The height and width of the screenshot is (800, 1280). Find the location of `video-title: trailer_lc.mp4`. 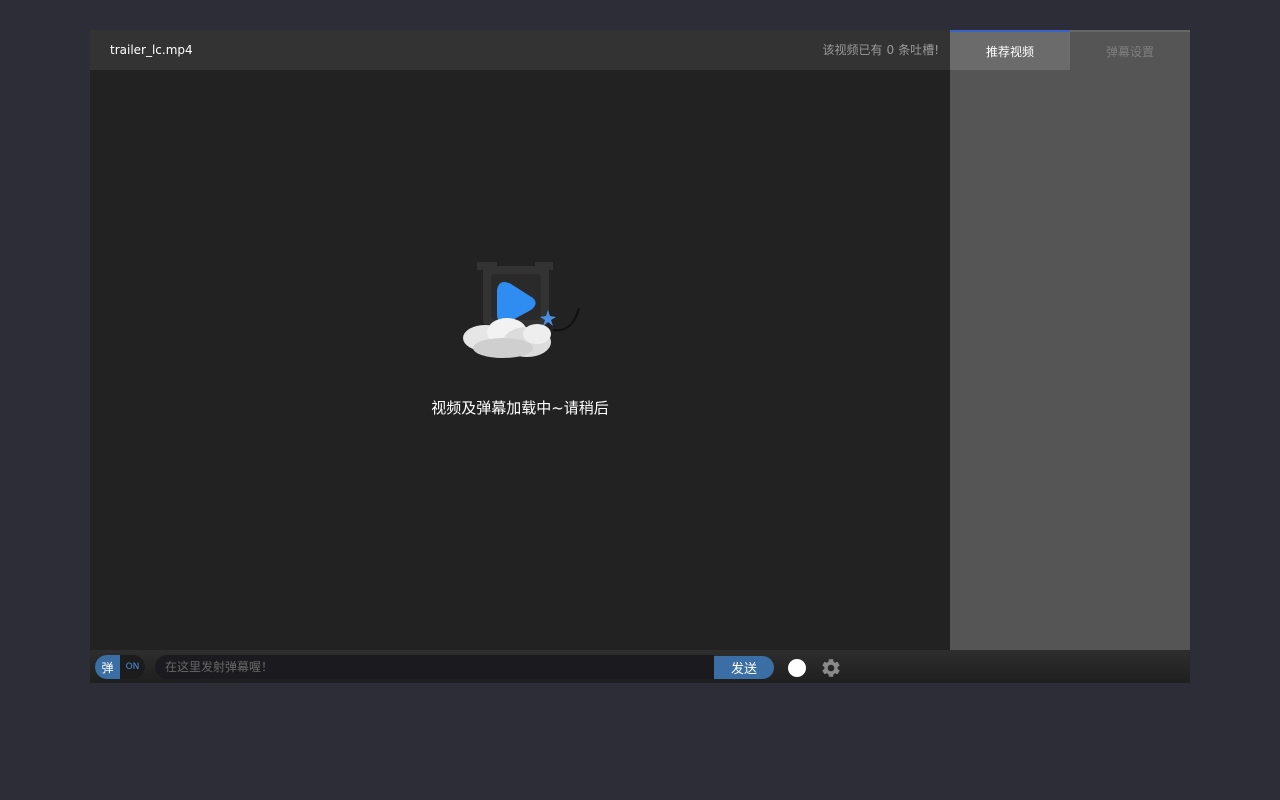

video-title: trailer_lc.mp4 is located at coordinates (151, 50).